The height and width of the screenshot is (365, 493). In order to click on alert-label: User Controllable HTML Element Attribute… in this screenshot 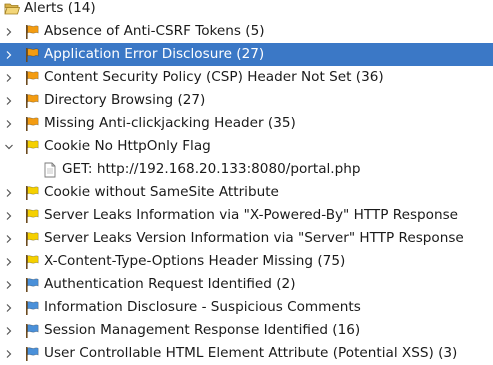, I will do `click(251, 353)`.